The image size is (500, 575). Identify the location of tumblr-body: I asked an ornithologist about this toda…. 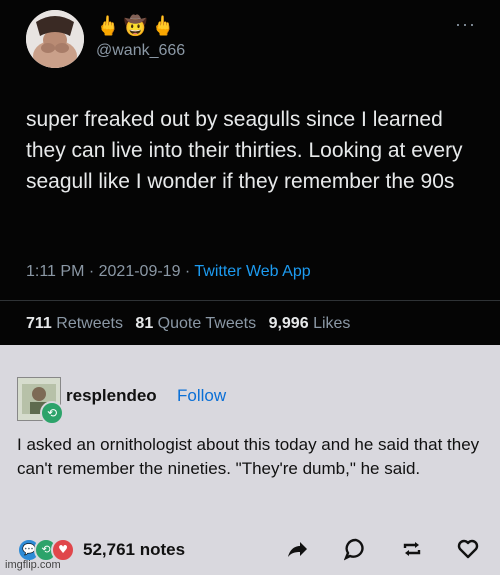
(248, 456).